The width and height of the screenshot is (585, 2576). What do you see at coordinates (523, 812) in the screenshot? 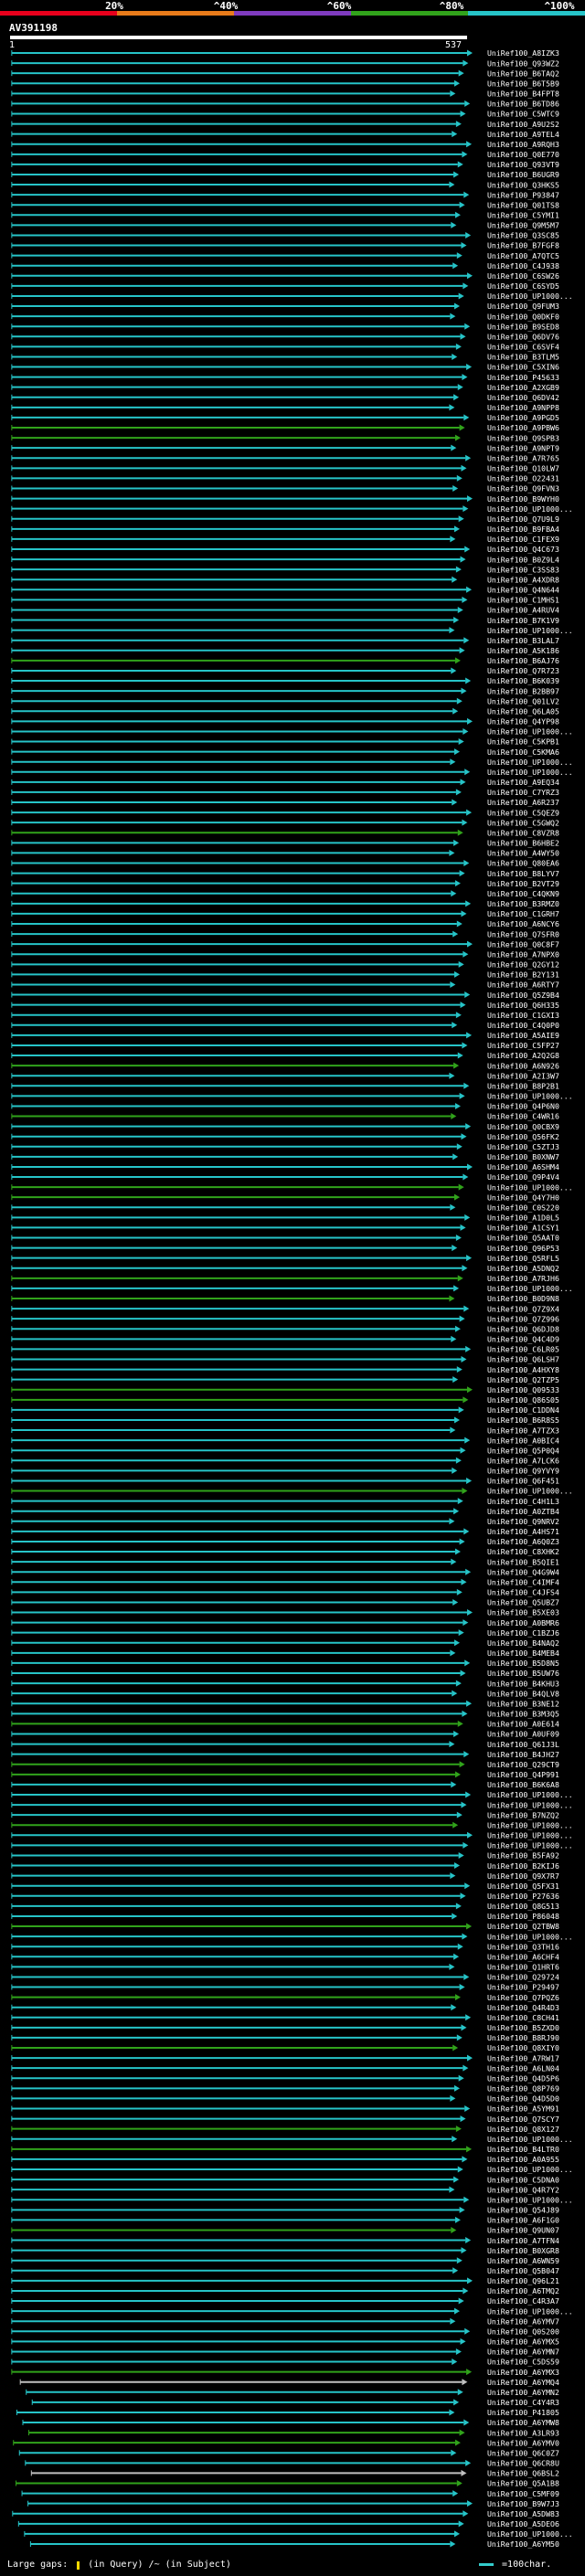
I see `hit-label: UniRef100_C5QEZ9` at bounding box center [523, 812].